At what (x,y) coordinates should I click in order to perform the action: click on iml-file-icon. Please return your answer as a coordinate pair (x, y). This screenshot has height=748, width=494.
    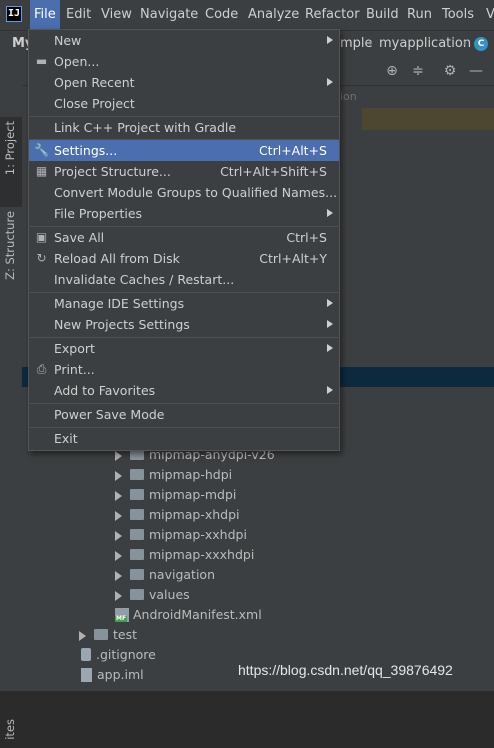
    Looking at the image, I should click on (86, 674).